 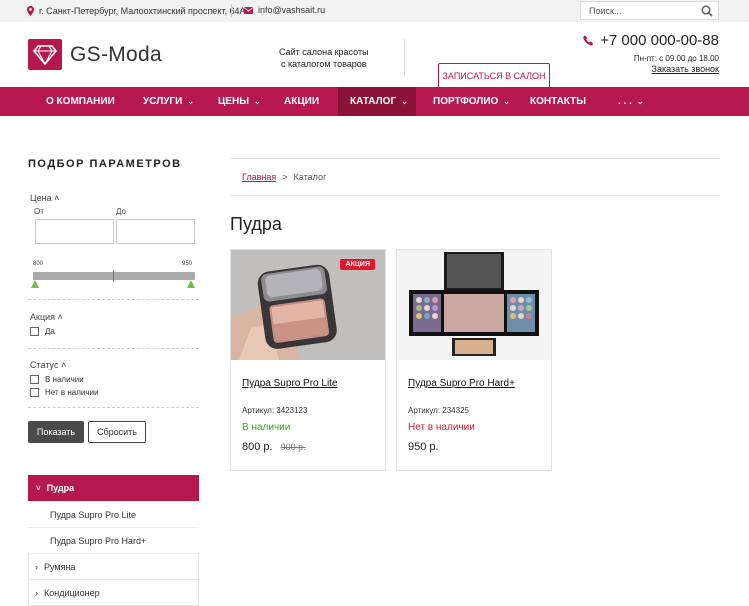 I want to click on breadcrumb-current: Каталог, so click(x=310, y=177).